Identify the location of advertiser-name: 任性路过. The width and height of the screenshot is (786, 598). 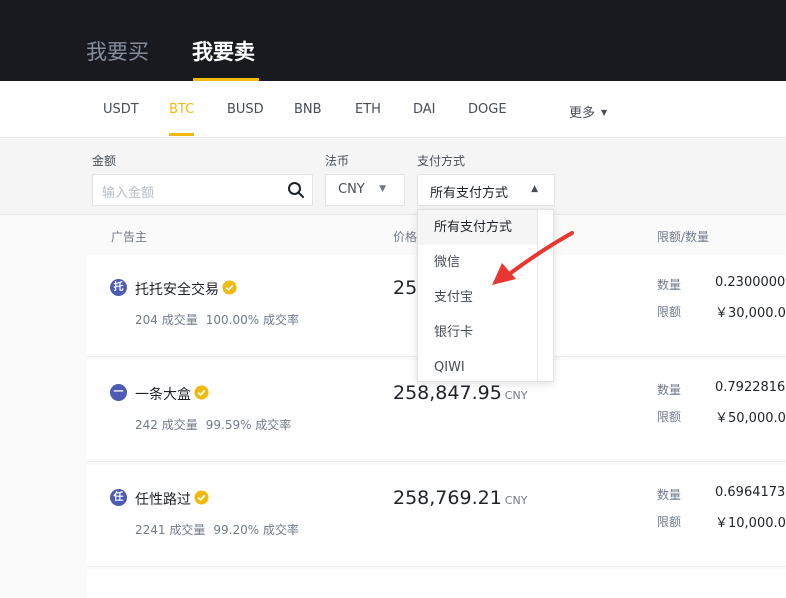
(163, 499).